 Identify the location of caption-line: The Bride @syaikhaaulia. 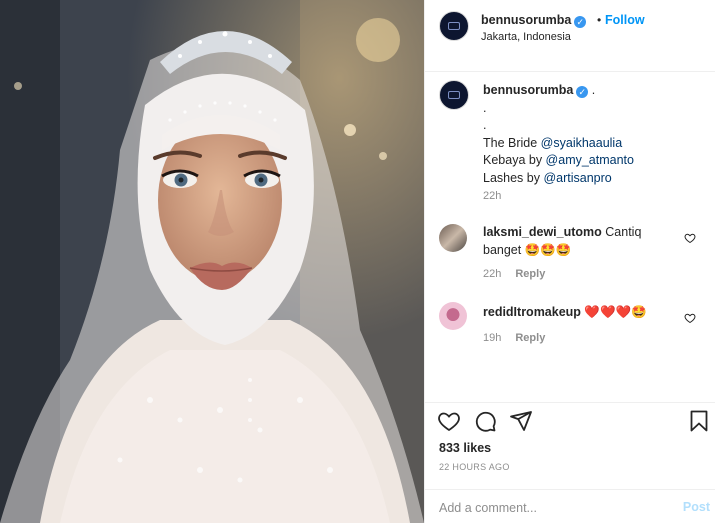
(553, 142).